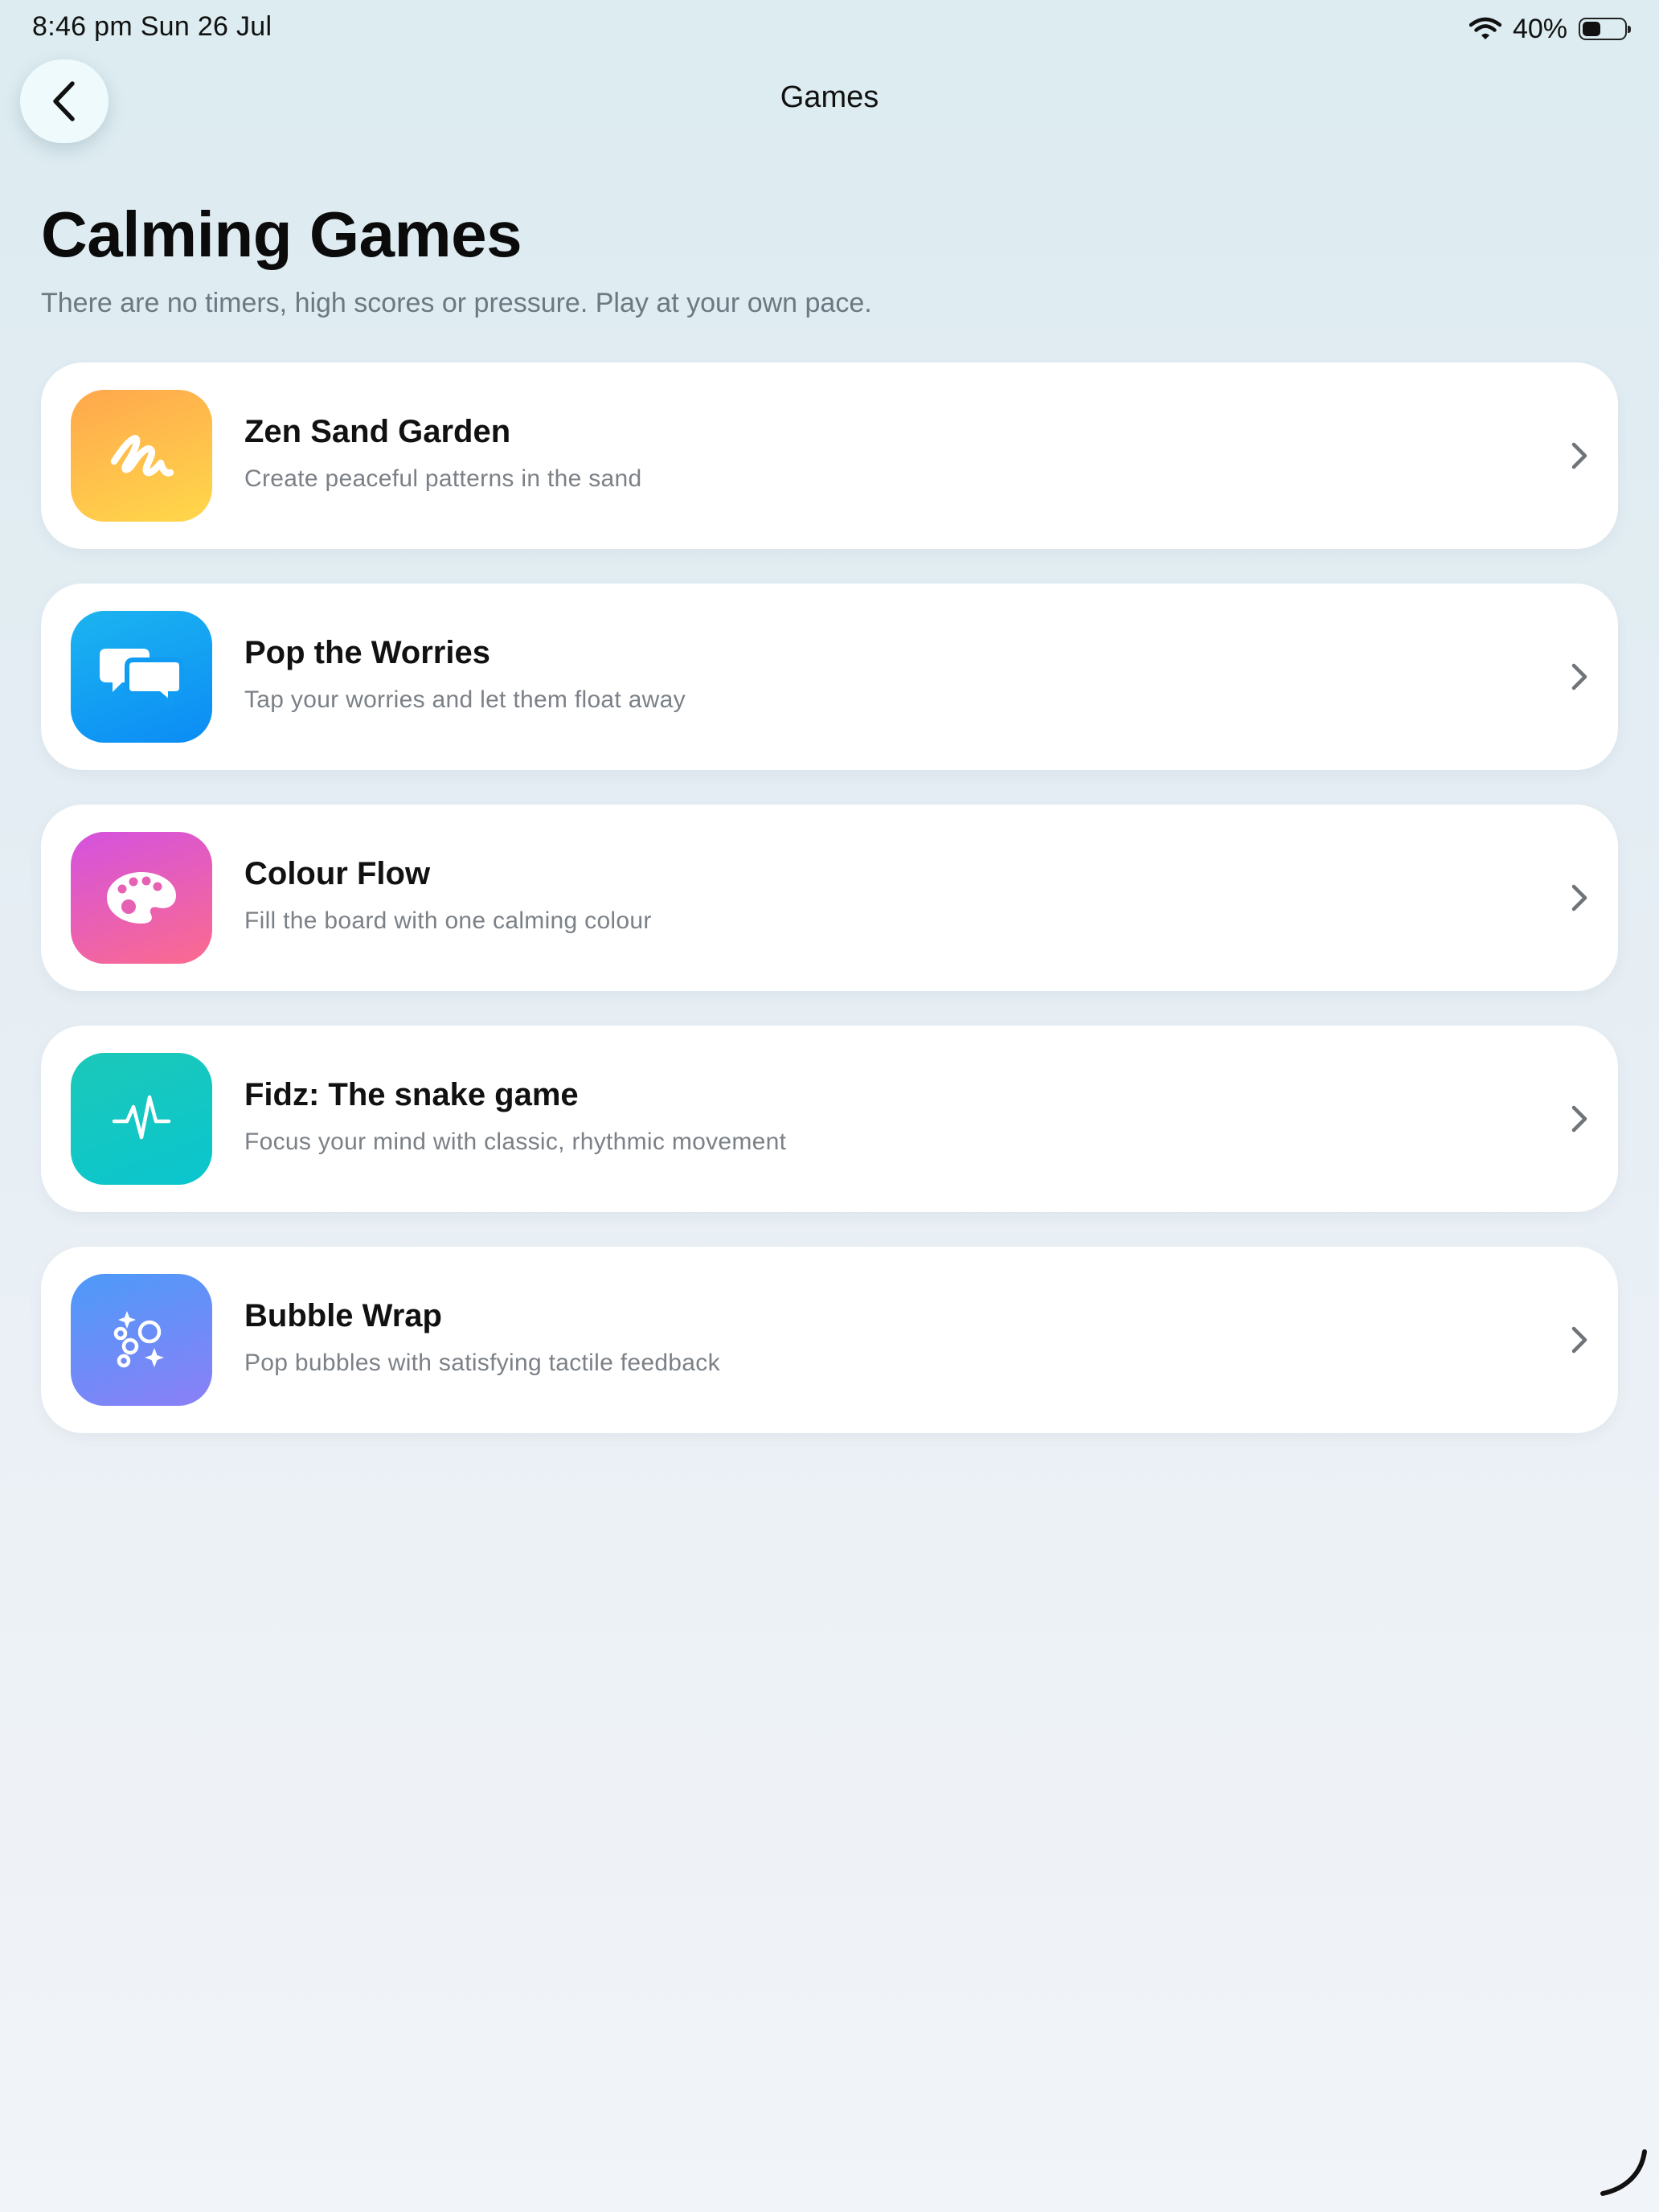 Image resolution: width=1659 pixels, height=2212 pixels. Describe the element at coordinates (443, 478) in the screenshot. I see `game-description: Create peaceful patterns in the sand` at that location.